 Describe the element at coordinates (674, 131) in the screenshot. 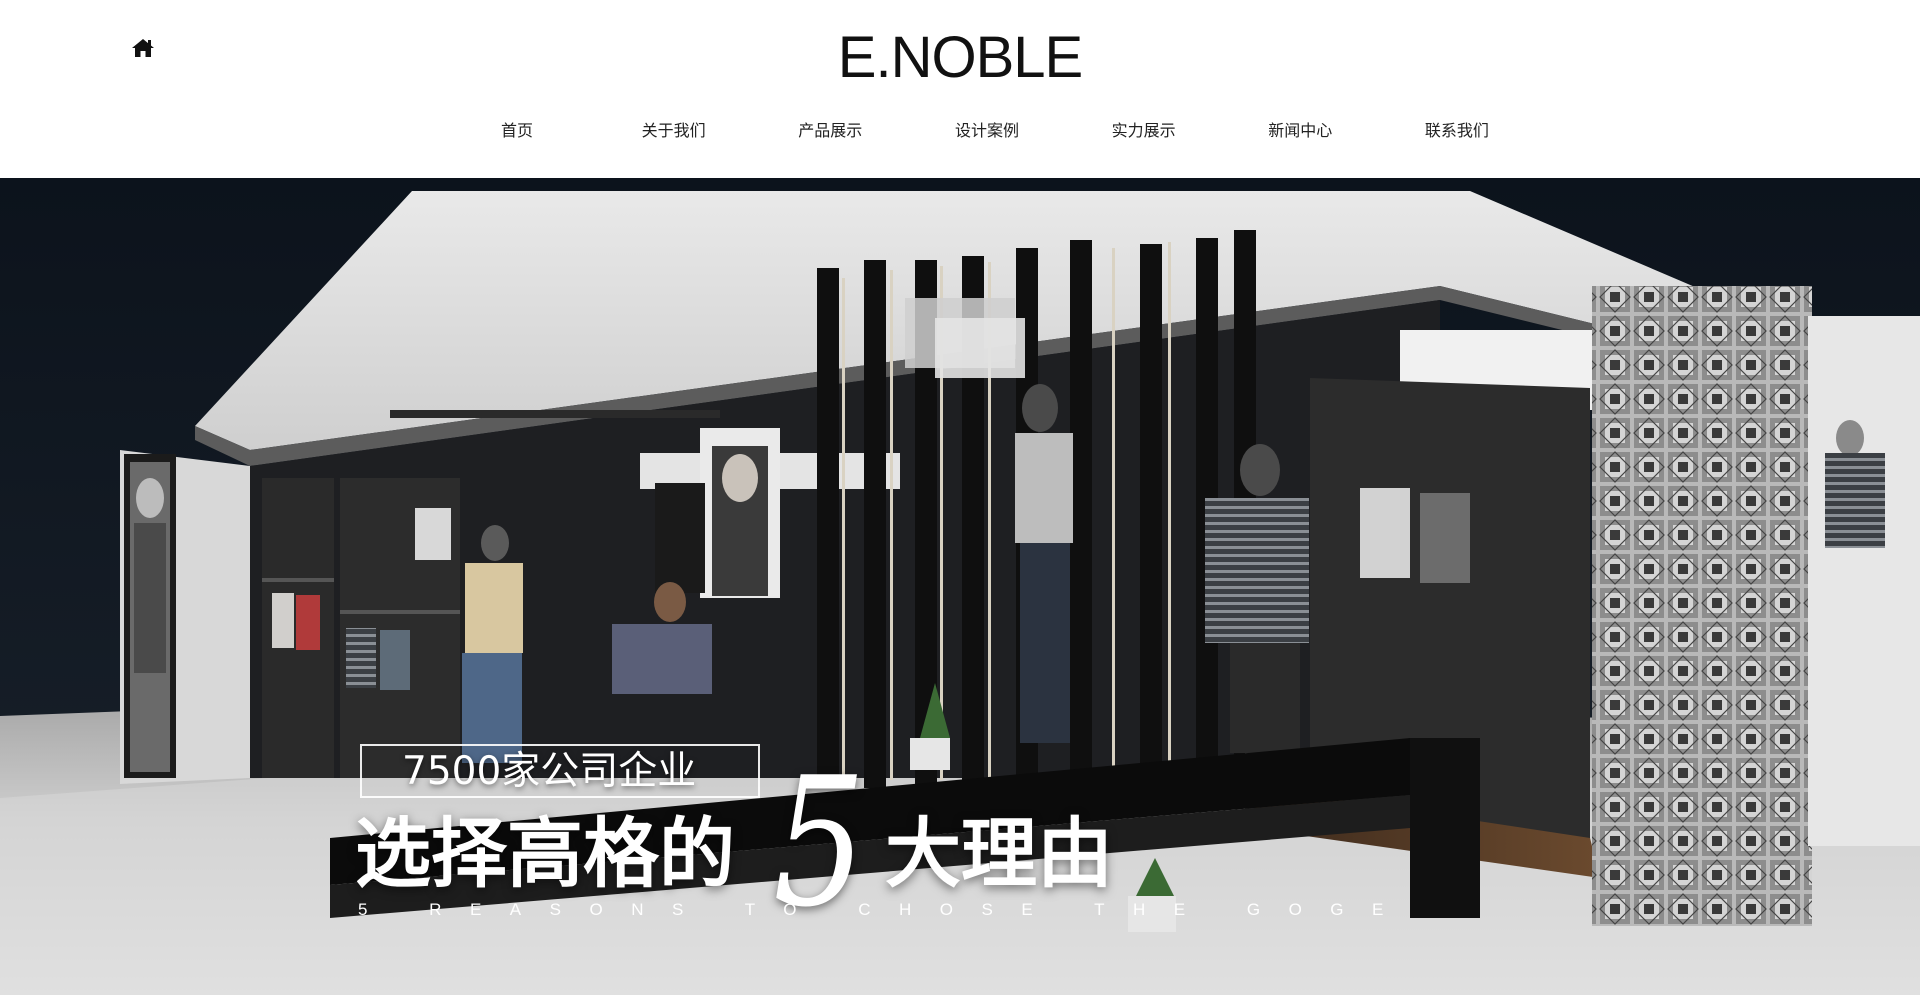

I see `nav-item-about: 关于我们` at that location.